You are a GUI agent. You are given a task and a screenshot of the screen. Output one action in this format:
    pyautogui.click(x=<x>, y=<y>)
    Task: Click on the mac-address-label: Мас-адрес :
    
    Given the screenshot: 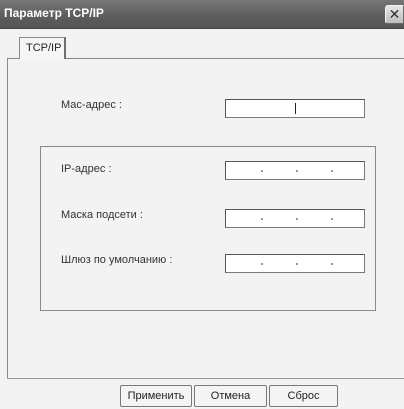 What is the action you would take?
    pyautogui.click(x=91, y=105)
    